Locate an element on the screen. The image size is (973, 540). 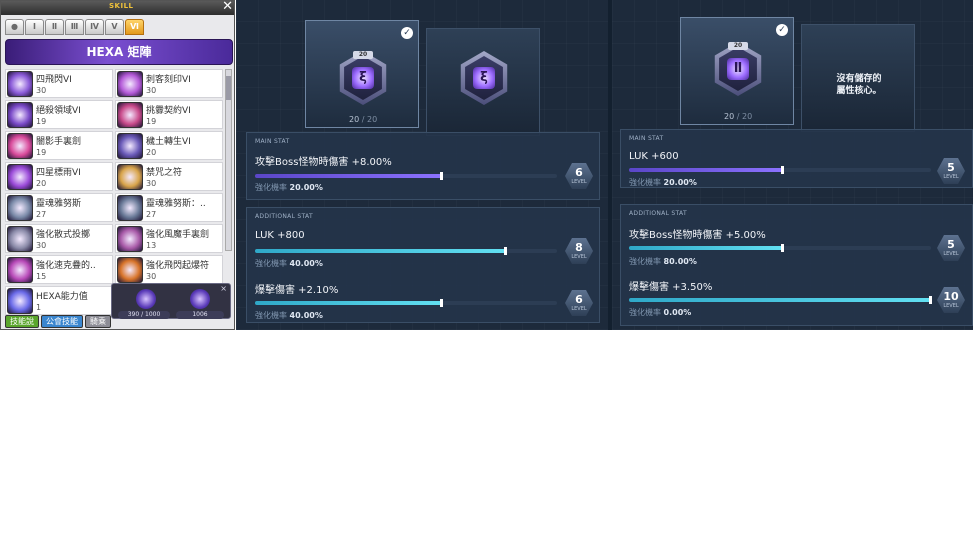
skill-item: 闇影手裏劍 19 is located at coordinates (59, 145).